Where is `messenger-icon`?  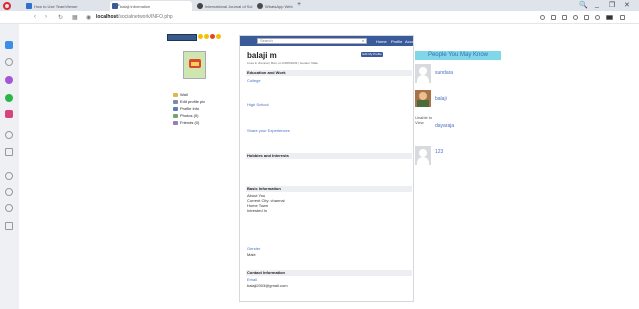
messenger-icon is located at coordinates (9, 80).